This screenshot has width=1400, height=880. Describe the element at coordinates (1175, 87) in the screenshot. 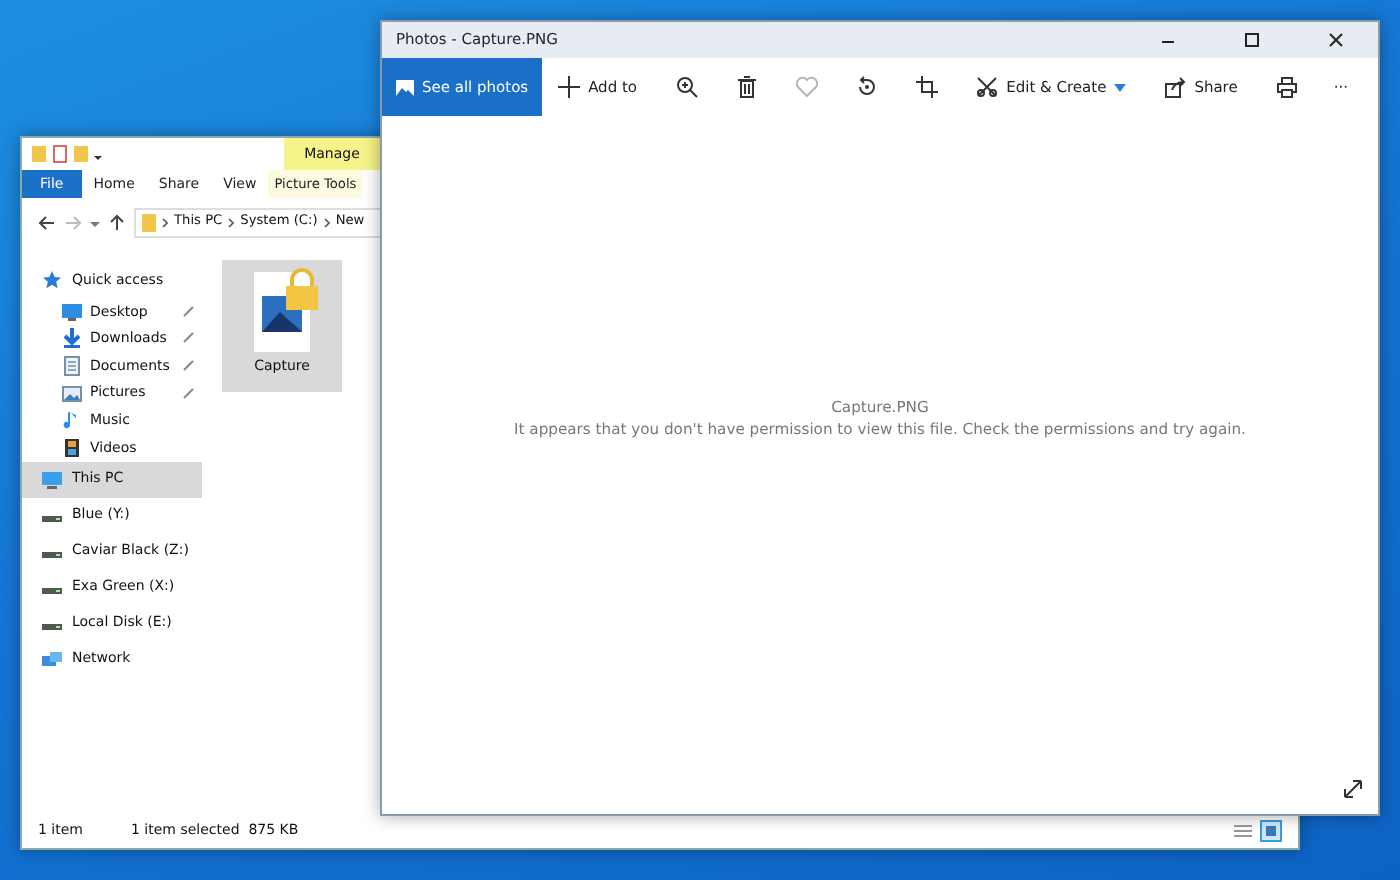

I see `share-icon` at that location.